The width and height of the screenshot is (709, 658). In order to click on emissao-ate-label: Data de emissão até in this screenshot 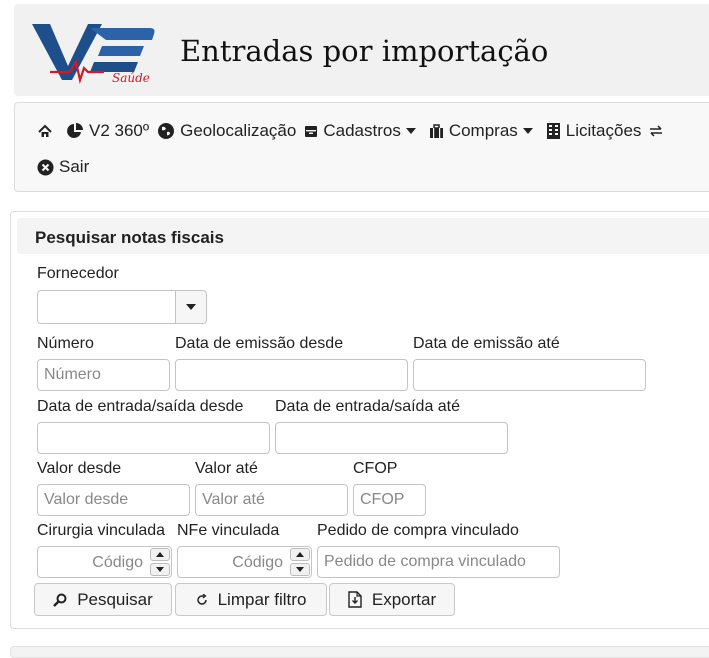, I will do `click(486, 343)`.